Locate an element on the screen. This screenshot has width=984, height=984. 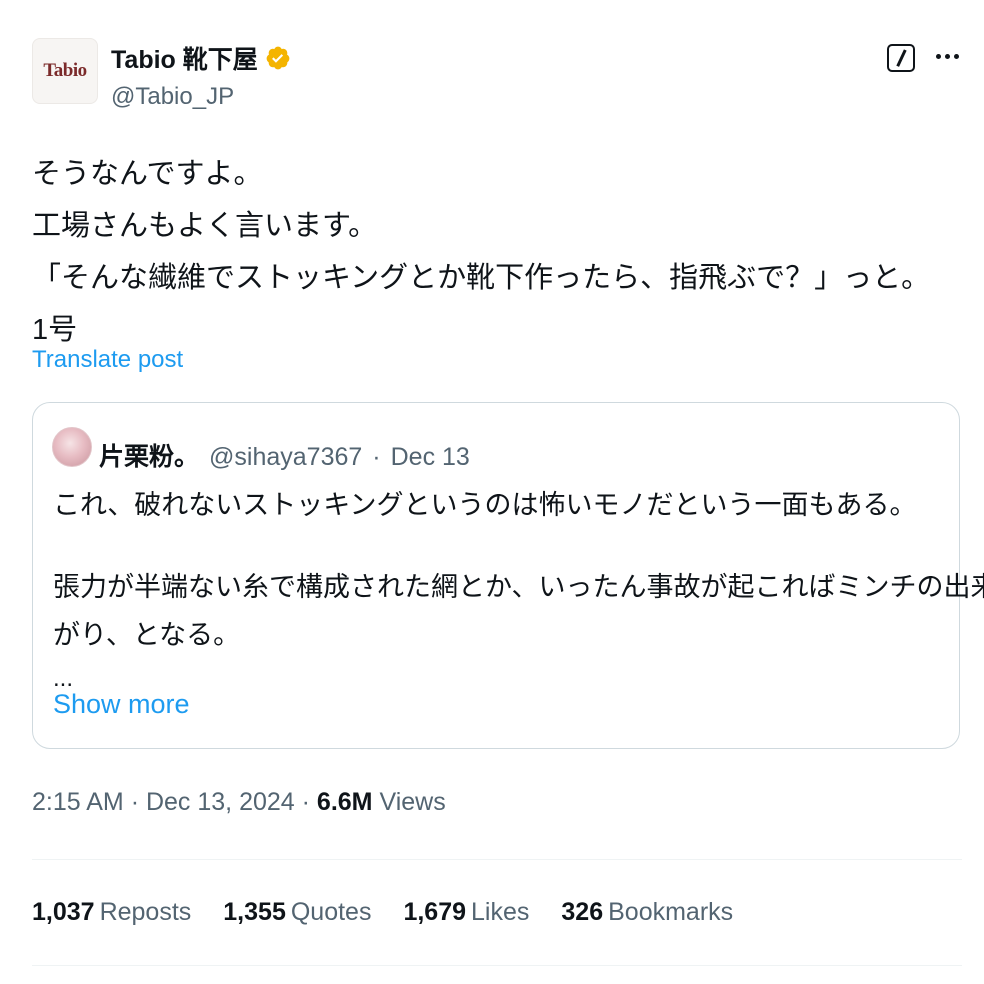
quotes-stat: 1,355 Quotes is located at coordinates (297, 912).